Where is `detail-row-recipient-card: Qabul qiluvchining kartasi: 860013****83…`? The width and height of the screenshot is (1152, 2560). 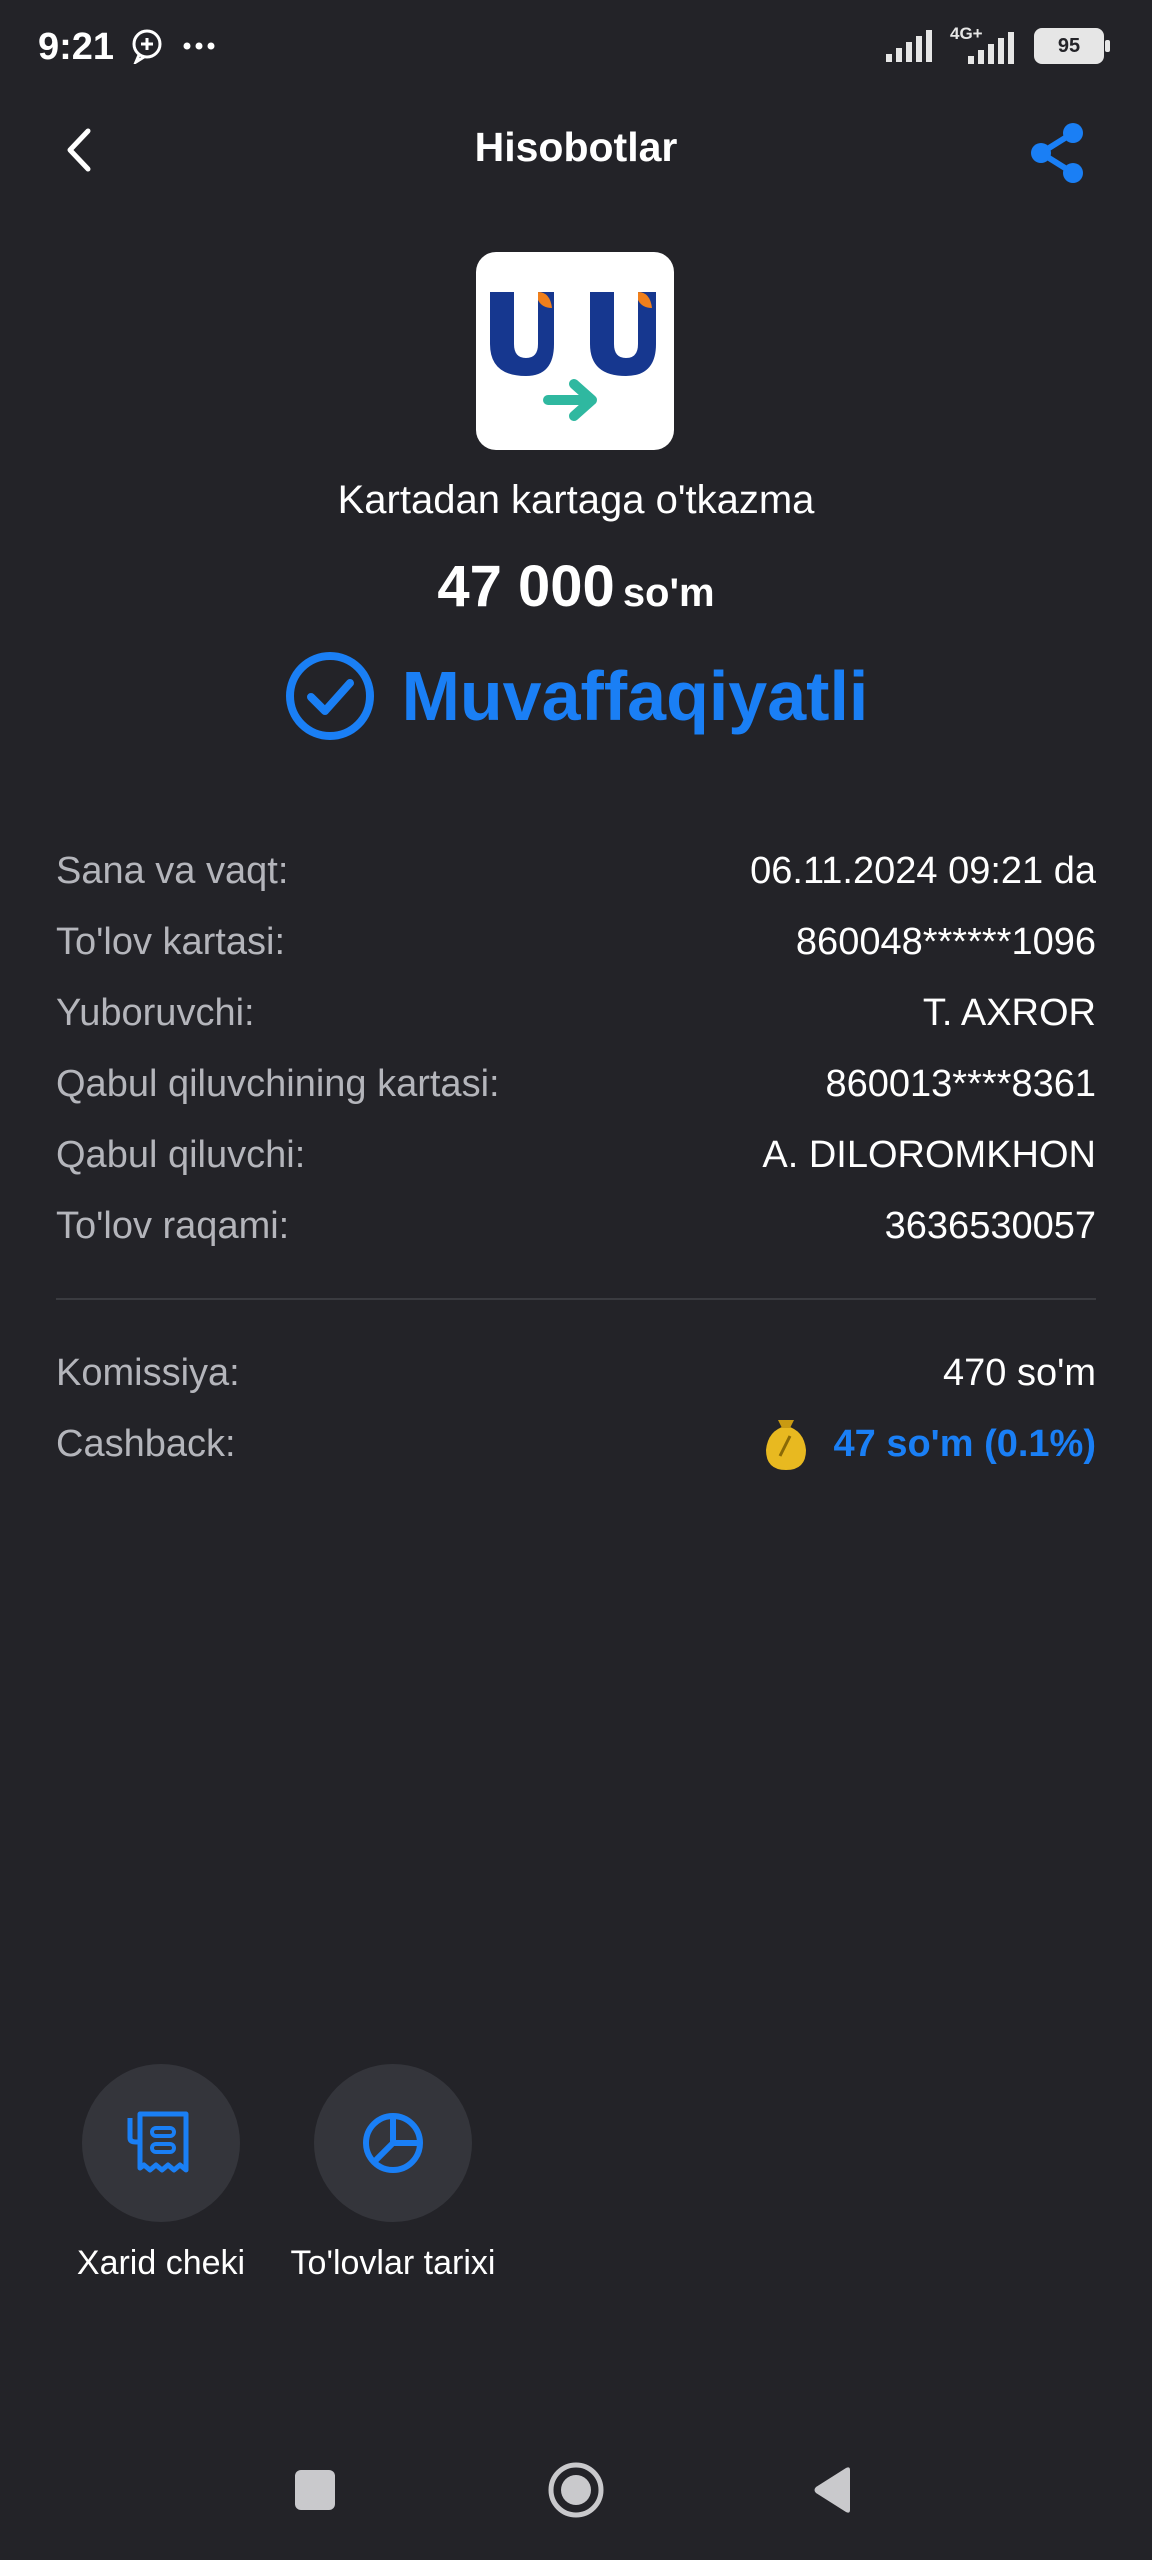 detail-row-recipient-card: Qabul qiluvchining kartasi: 860013****83… is located at coordinates (576, 1084).